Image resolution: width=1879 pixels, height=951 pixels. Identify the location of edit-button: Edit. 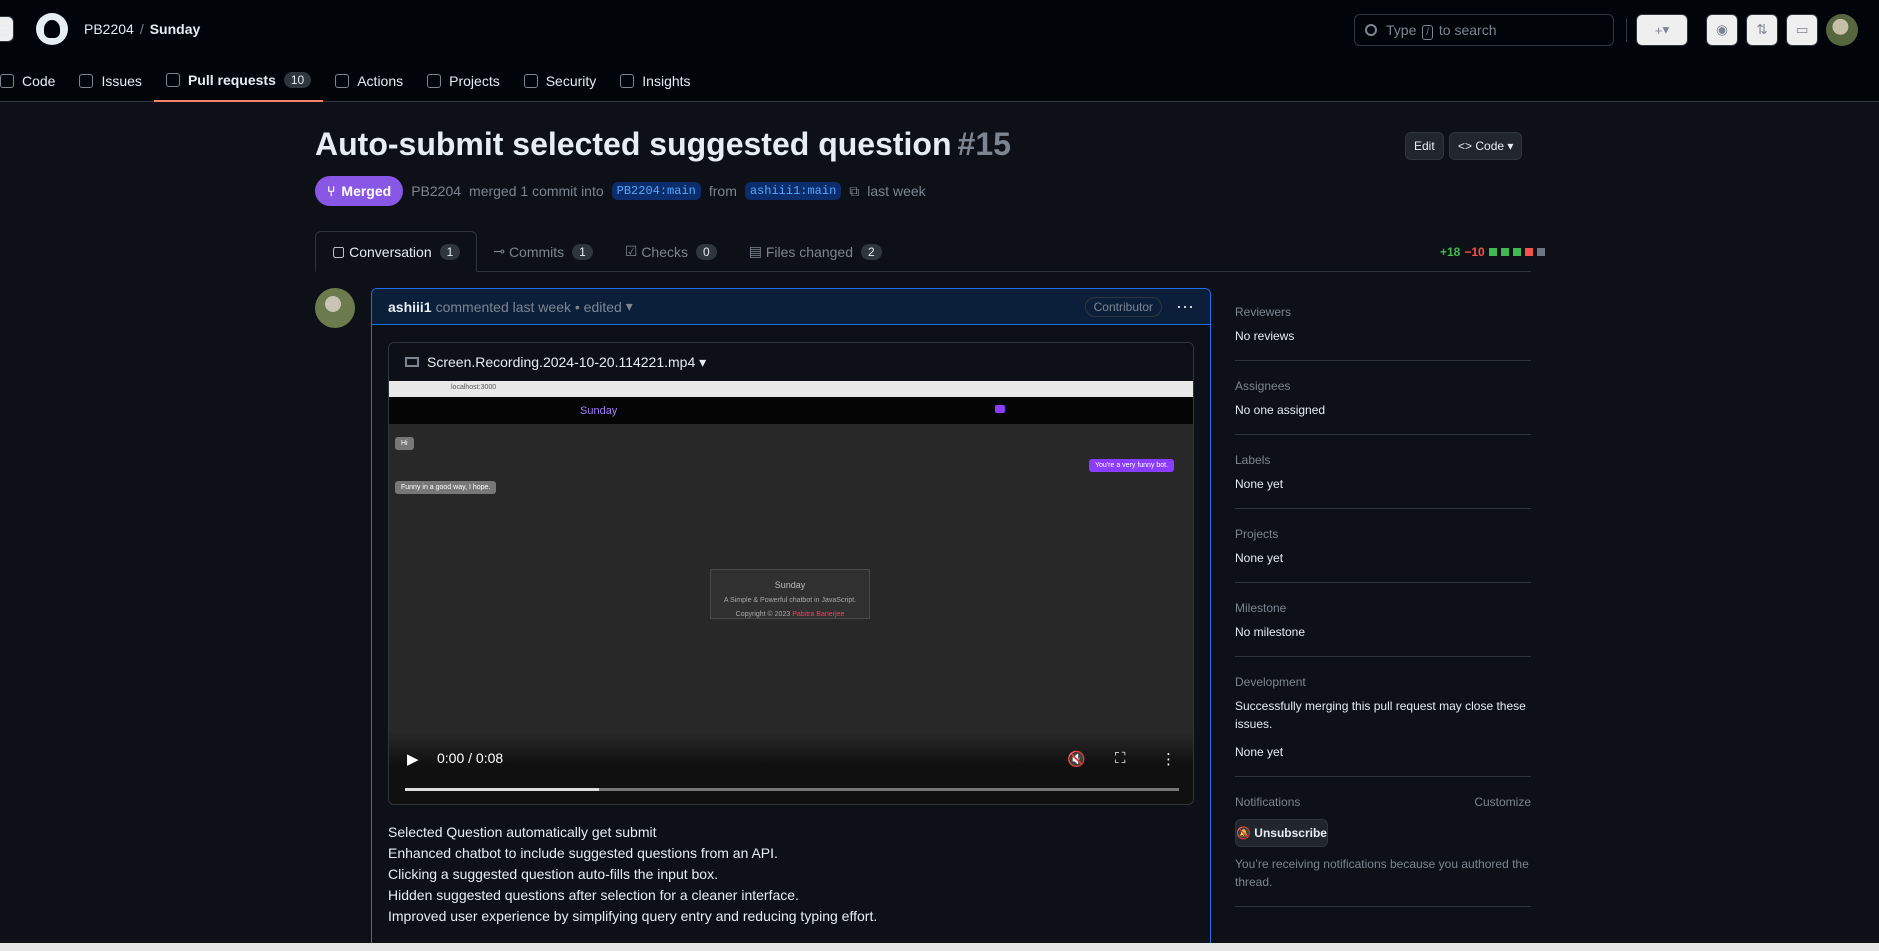
(1424, 146).